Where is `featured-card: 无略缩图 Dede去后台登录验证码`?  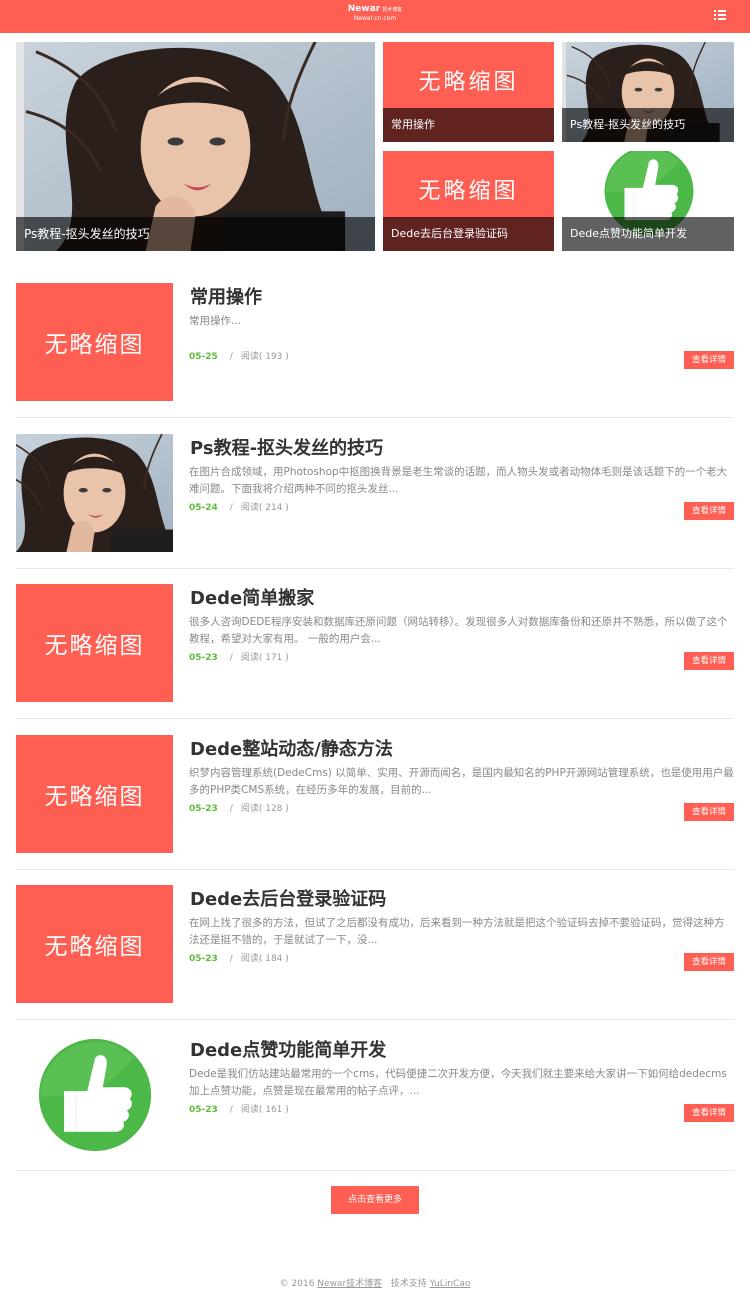
featured-card: 无略缩图 Dede去后台登录验证码 is located at coordinates (468, 201).